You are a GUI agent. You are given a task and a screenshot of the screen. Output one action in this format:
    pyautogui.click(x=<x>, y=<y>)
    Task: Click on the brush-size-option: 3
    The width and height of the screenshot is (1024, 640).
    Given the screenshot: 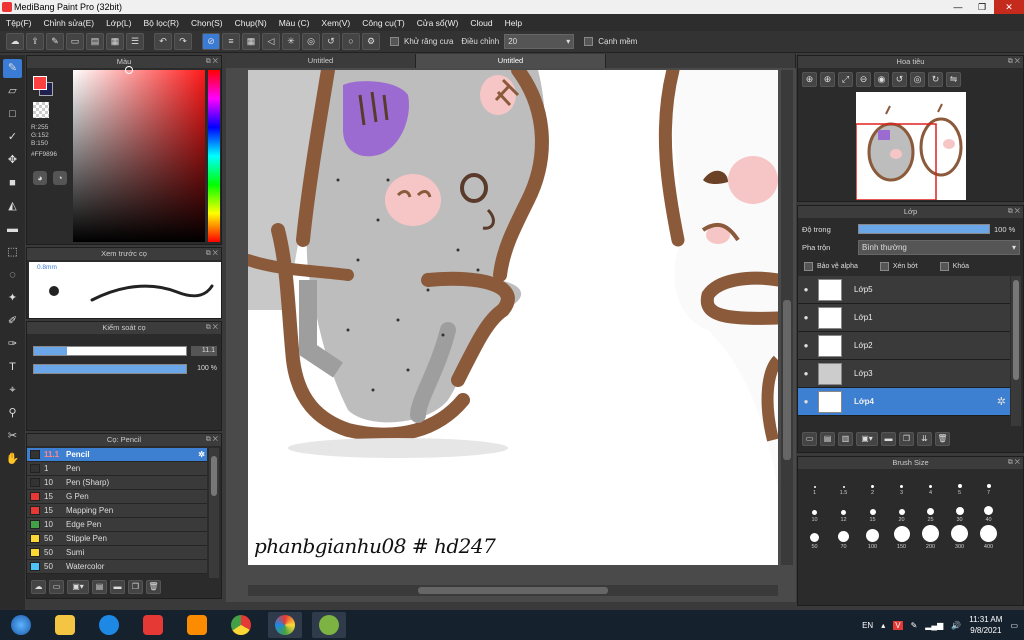 What is the action you would take?
    pyautogui.click(x=901, y=482)
    